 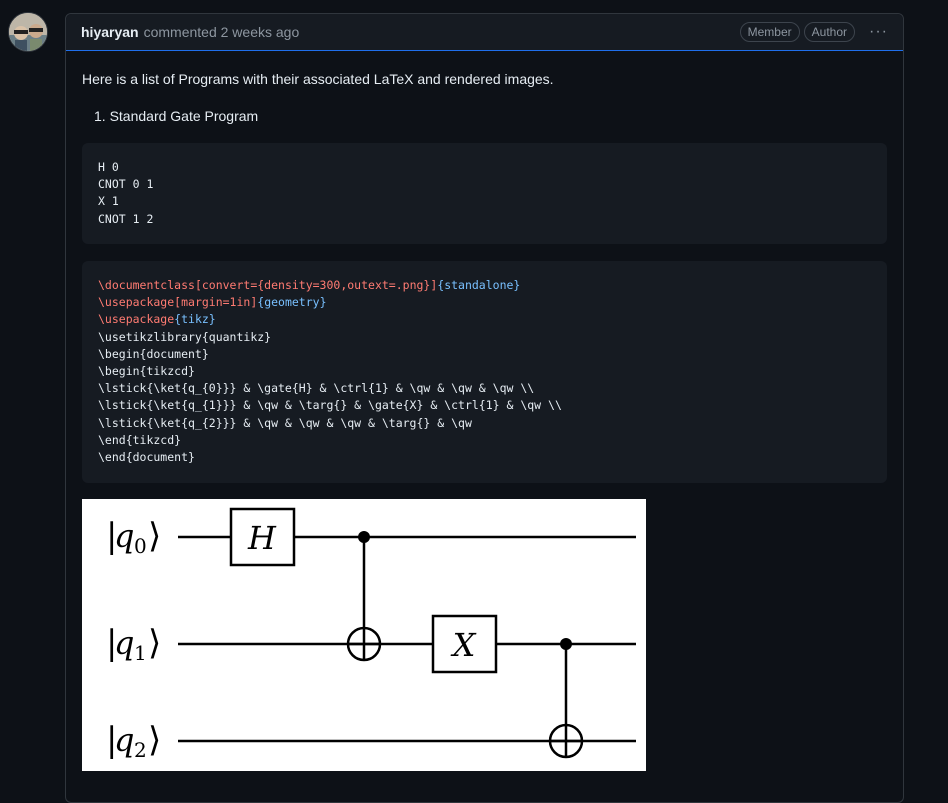 What do you see at coordinates (108, 167) in the screenshot?
I see `code-line: H 0` at bounding box center [108, 167].